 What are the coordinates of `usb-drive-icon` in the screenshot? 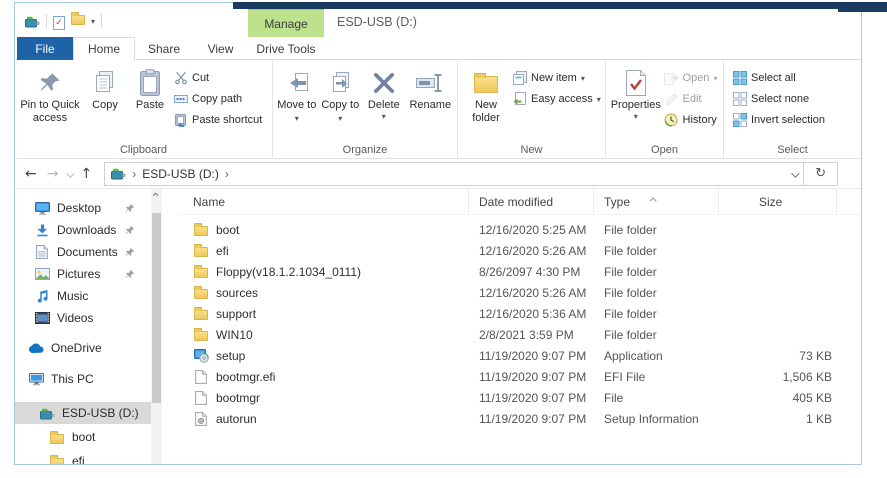 It's located at (118, 173).